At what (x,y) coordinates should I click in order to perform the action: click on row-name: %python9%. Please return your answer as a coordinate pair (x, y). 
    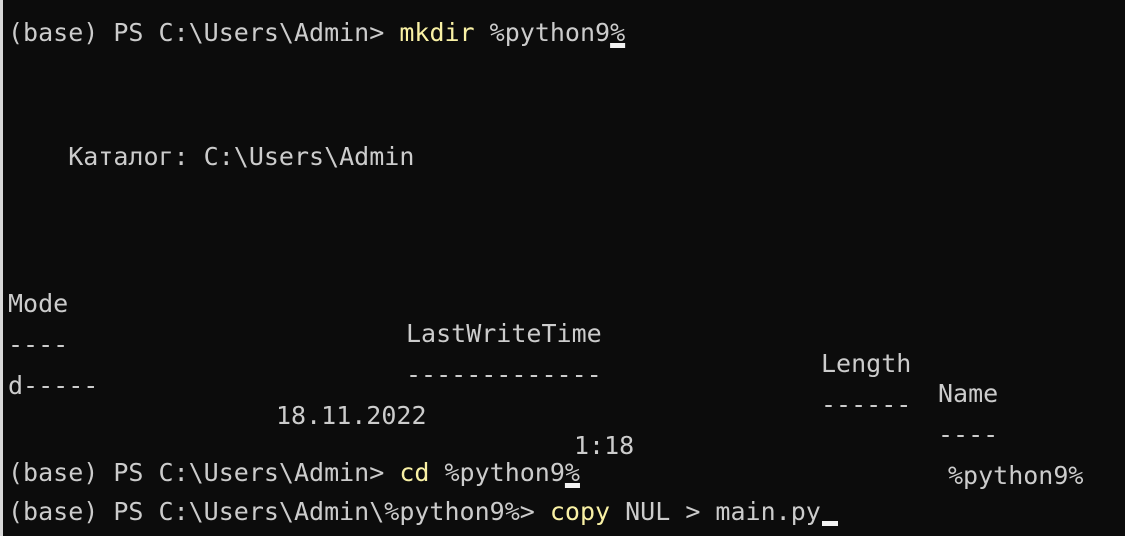
    Looking at the image, I should click on (1016, 475).